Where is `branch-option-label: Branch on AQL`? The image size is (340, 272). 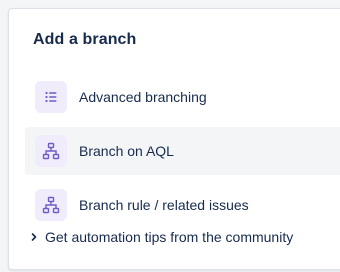 branch-option-label: Branch on AQL is located at coordinates (126, 151).